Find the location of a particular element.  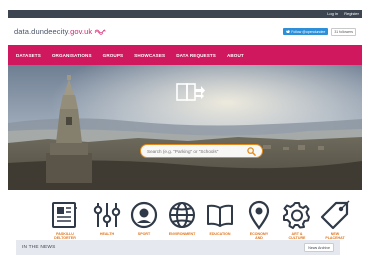

login-link: Log in is located at coordinates (332, 14).